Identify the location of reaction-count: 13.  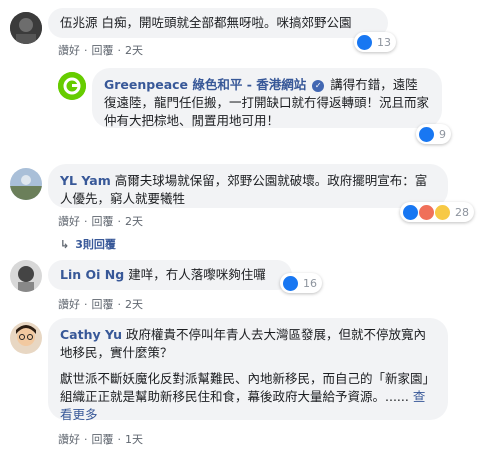
(384, 42).